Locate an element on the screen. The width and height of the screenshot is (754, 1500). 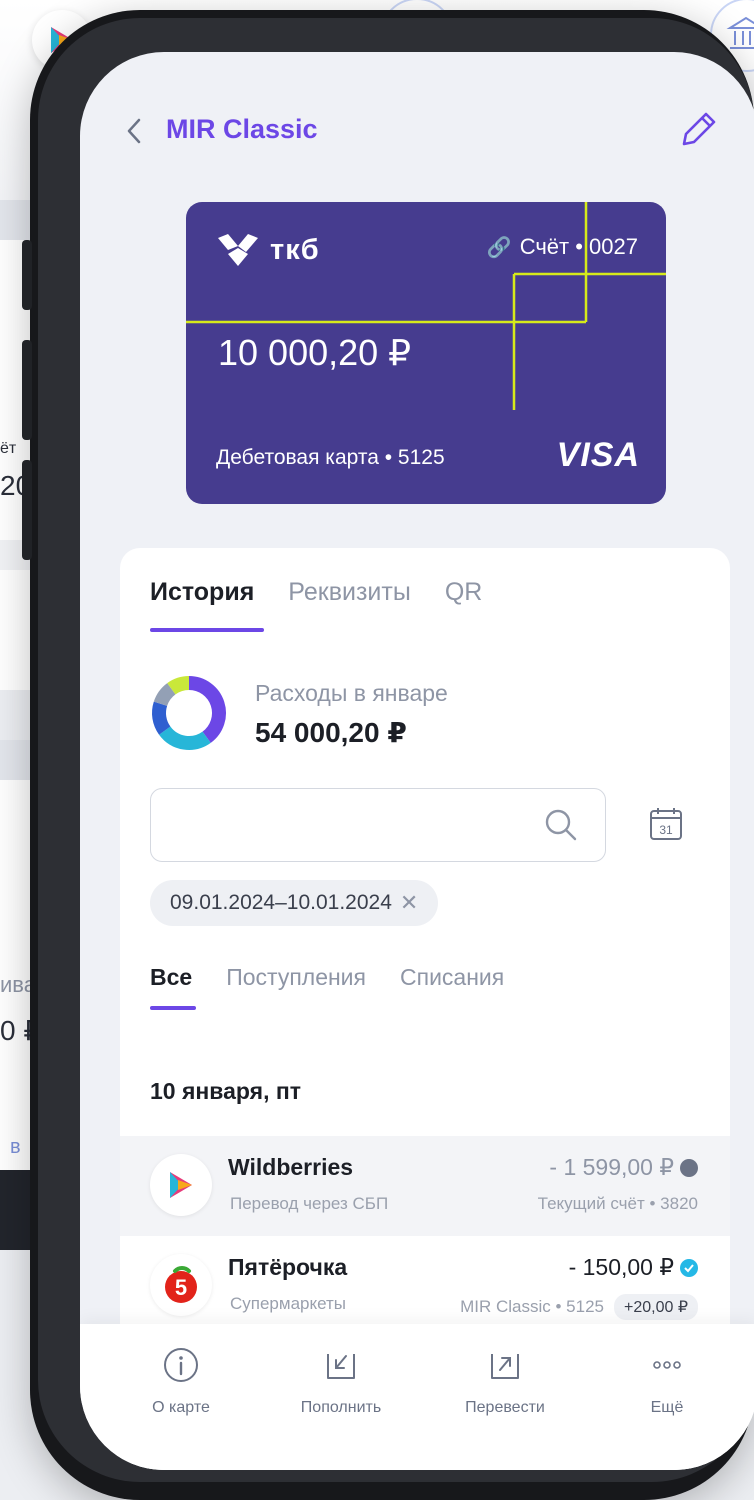
bank-name: ткб is located at coordinates (295, 249).